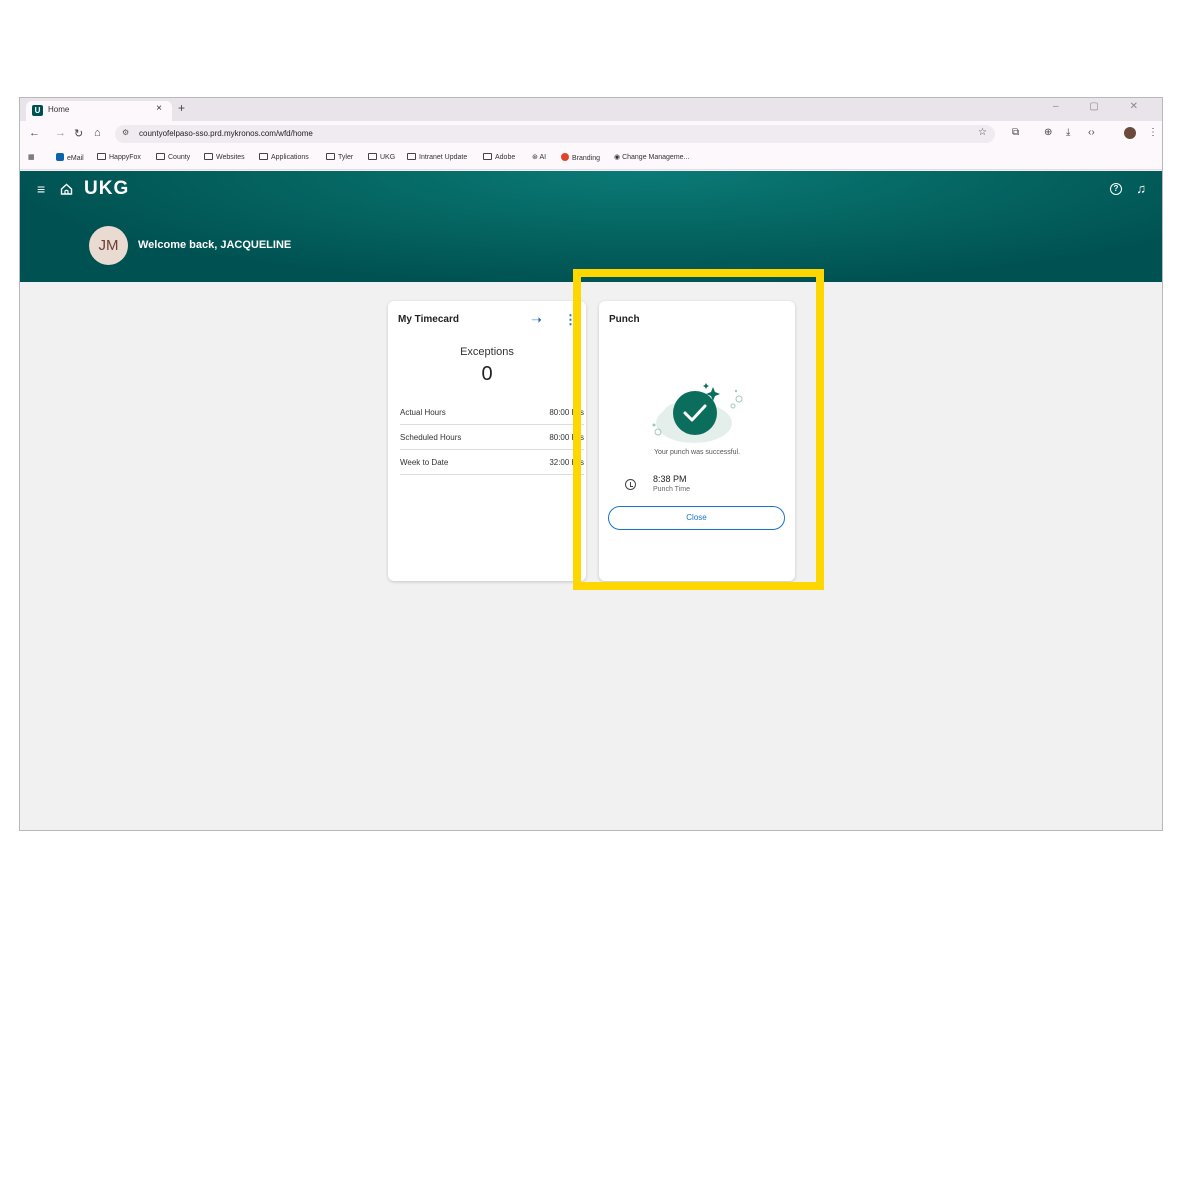 The height and width of the screenshot is (1181, 1181). Describe the element at coordinates (580, 157) in the screenshot. I see `bookmark-branding: Branding` at that location.